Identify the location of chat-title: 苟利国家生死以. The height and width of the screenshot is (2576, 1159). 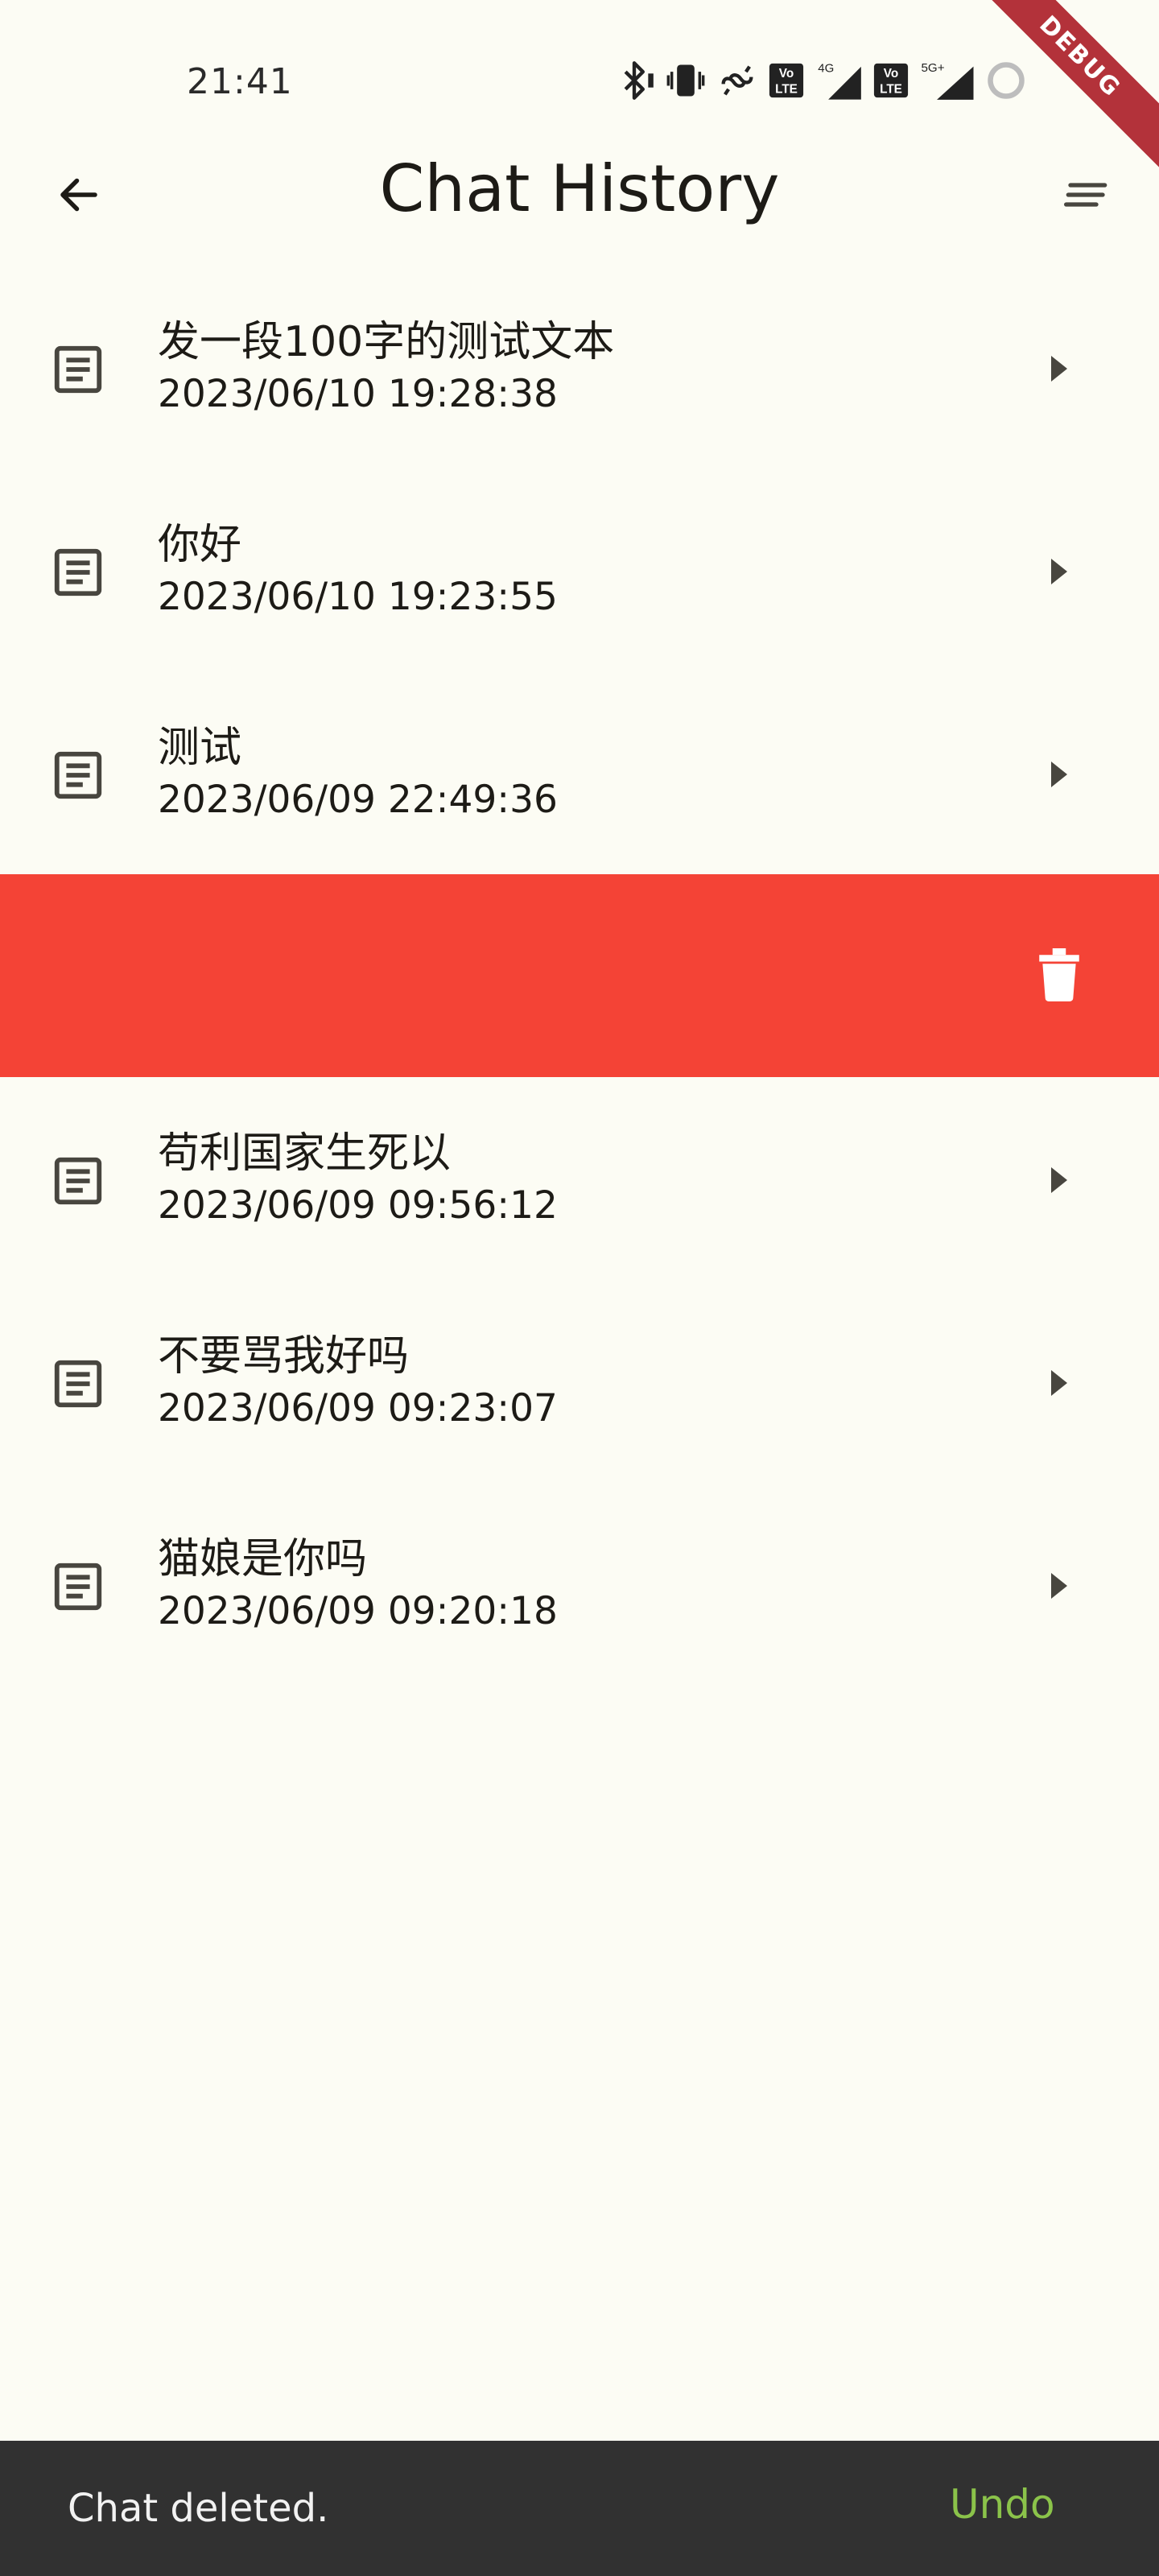
(305, 1153).